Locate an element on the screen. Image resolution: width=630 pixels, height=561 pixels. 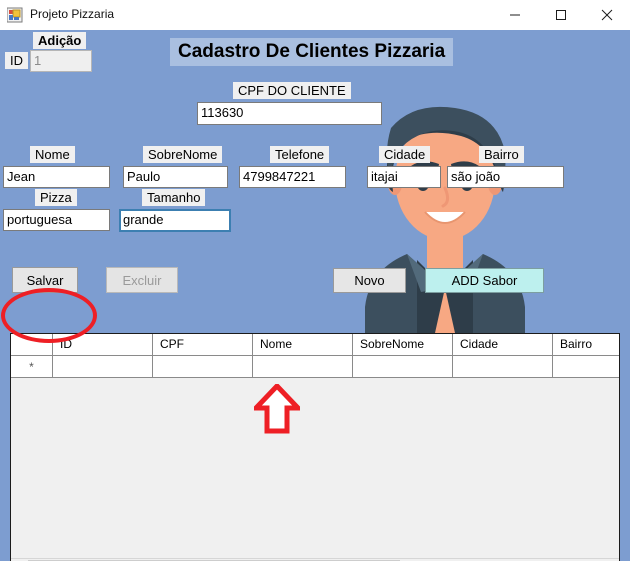
column-header-sobrenome: SobreNome is located at coordinates (403, 344).